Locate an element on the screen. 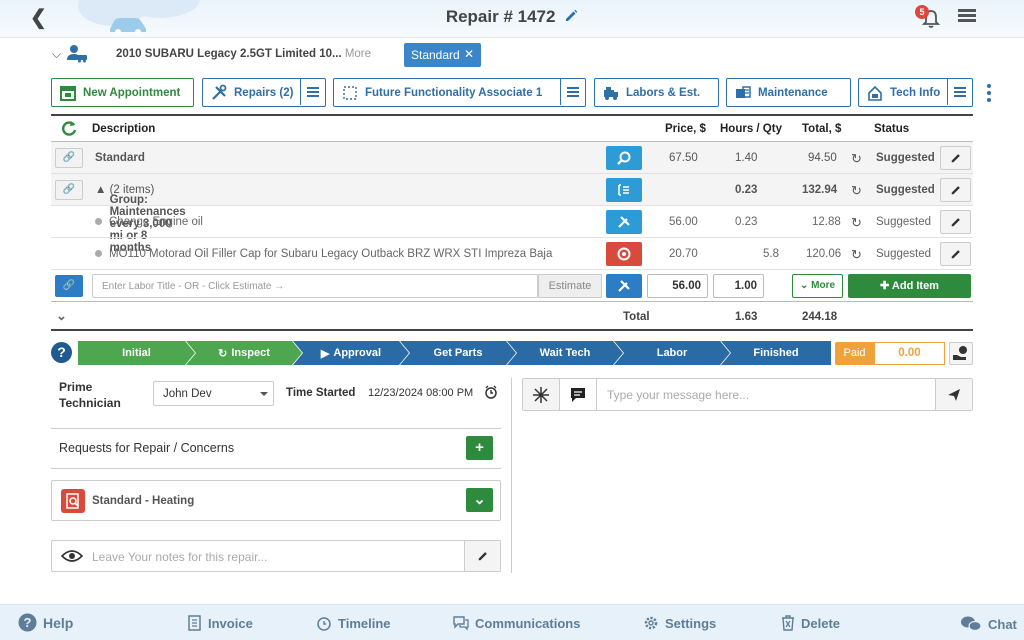 Image resolution: width=1024 pixels, height=640 pixels. nav-invoice-label: Invoice is located at coordinates (230, 623).